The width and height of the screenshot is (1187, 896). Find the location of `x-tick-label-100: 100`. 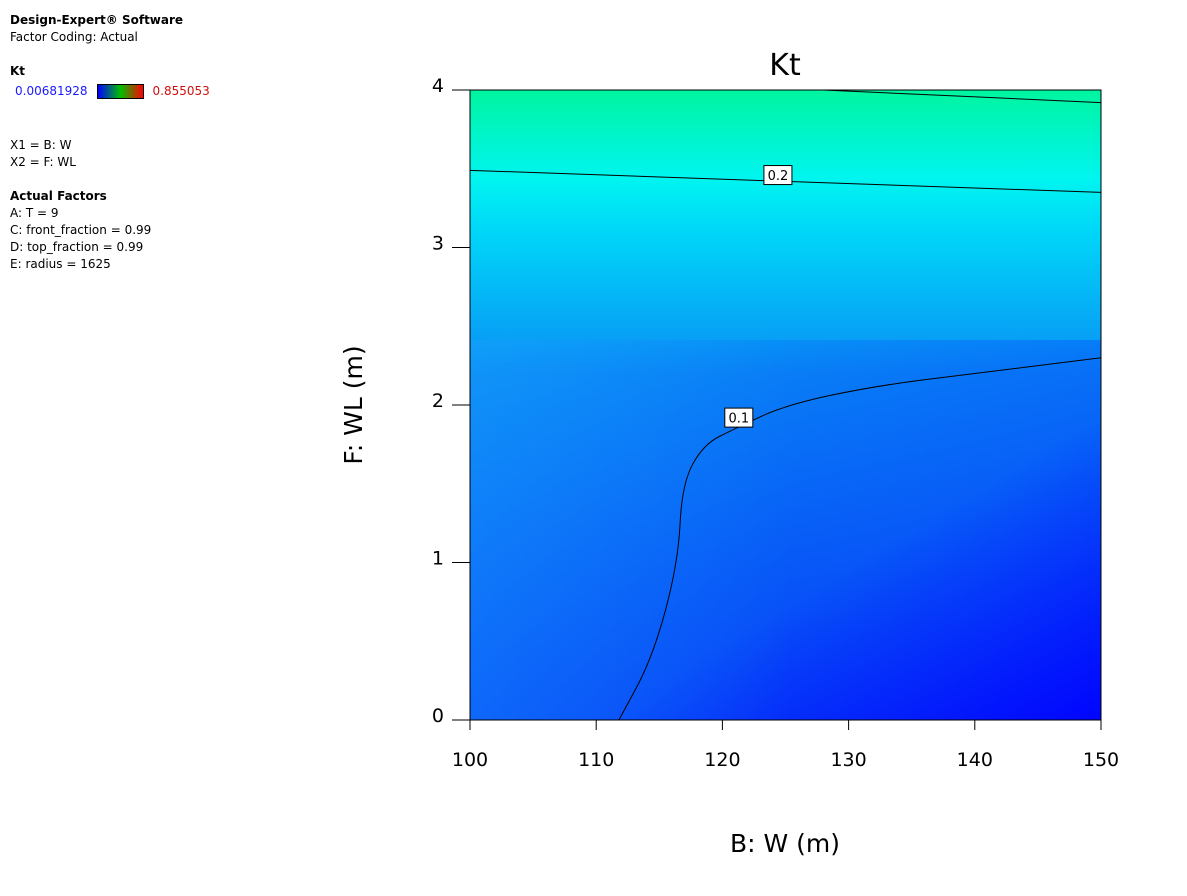

x-tick-label-100: 100 is located at coordinates (470, 760).